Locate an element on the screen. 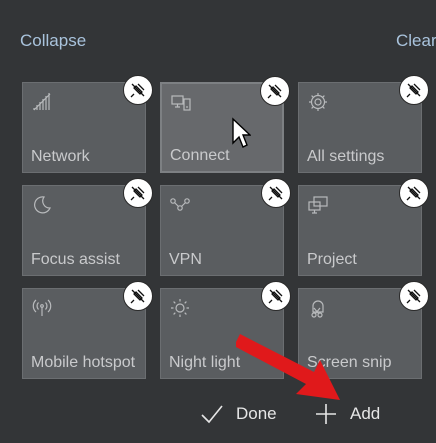 This screenshot has height=443, width=436. mouse-pointer-icon is located at coordinates (241, 132).